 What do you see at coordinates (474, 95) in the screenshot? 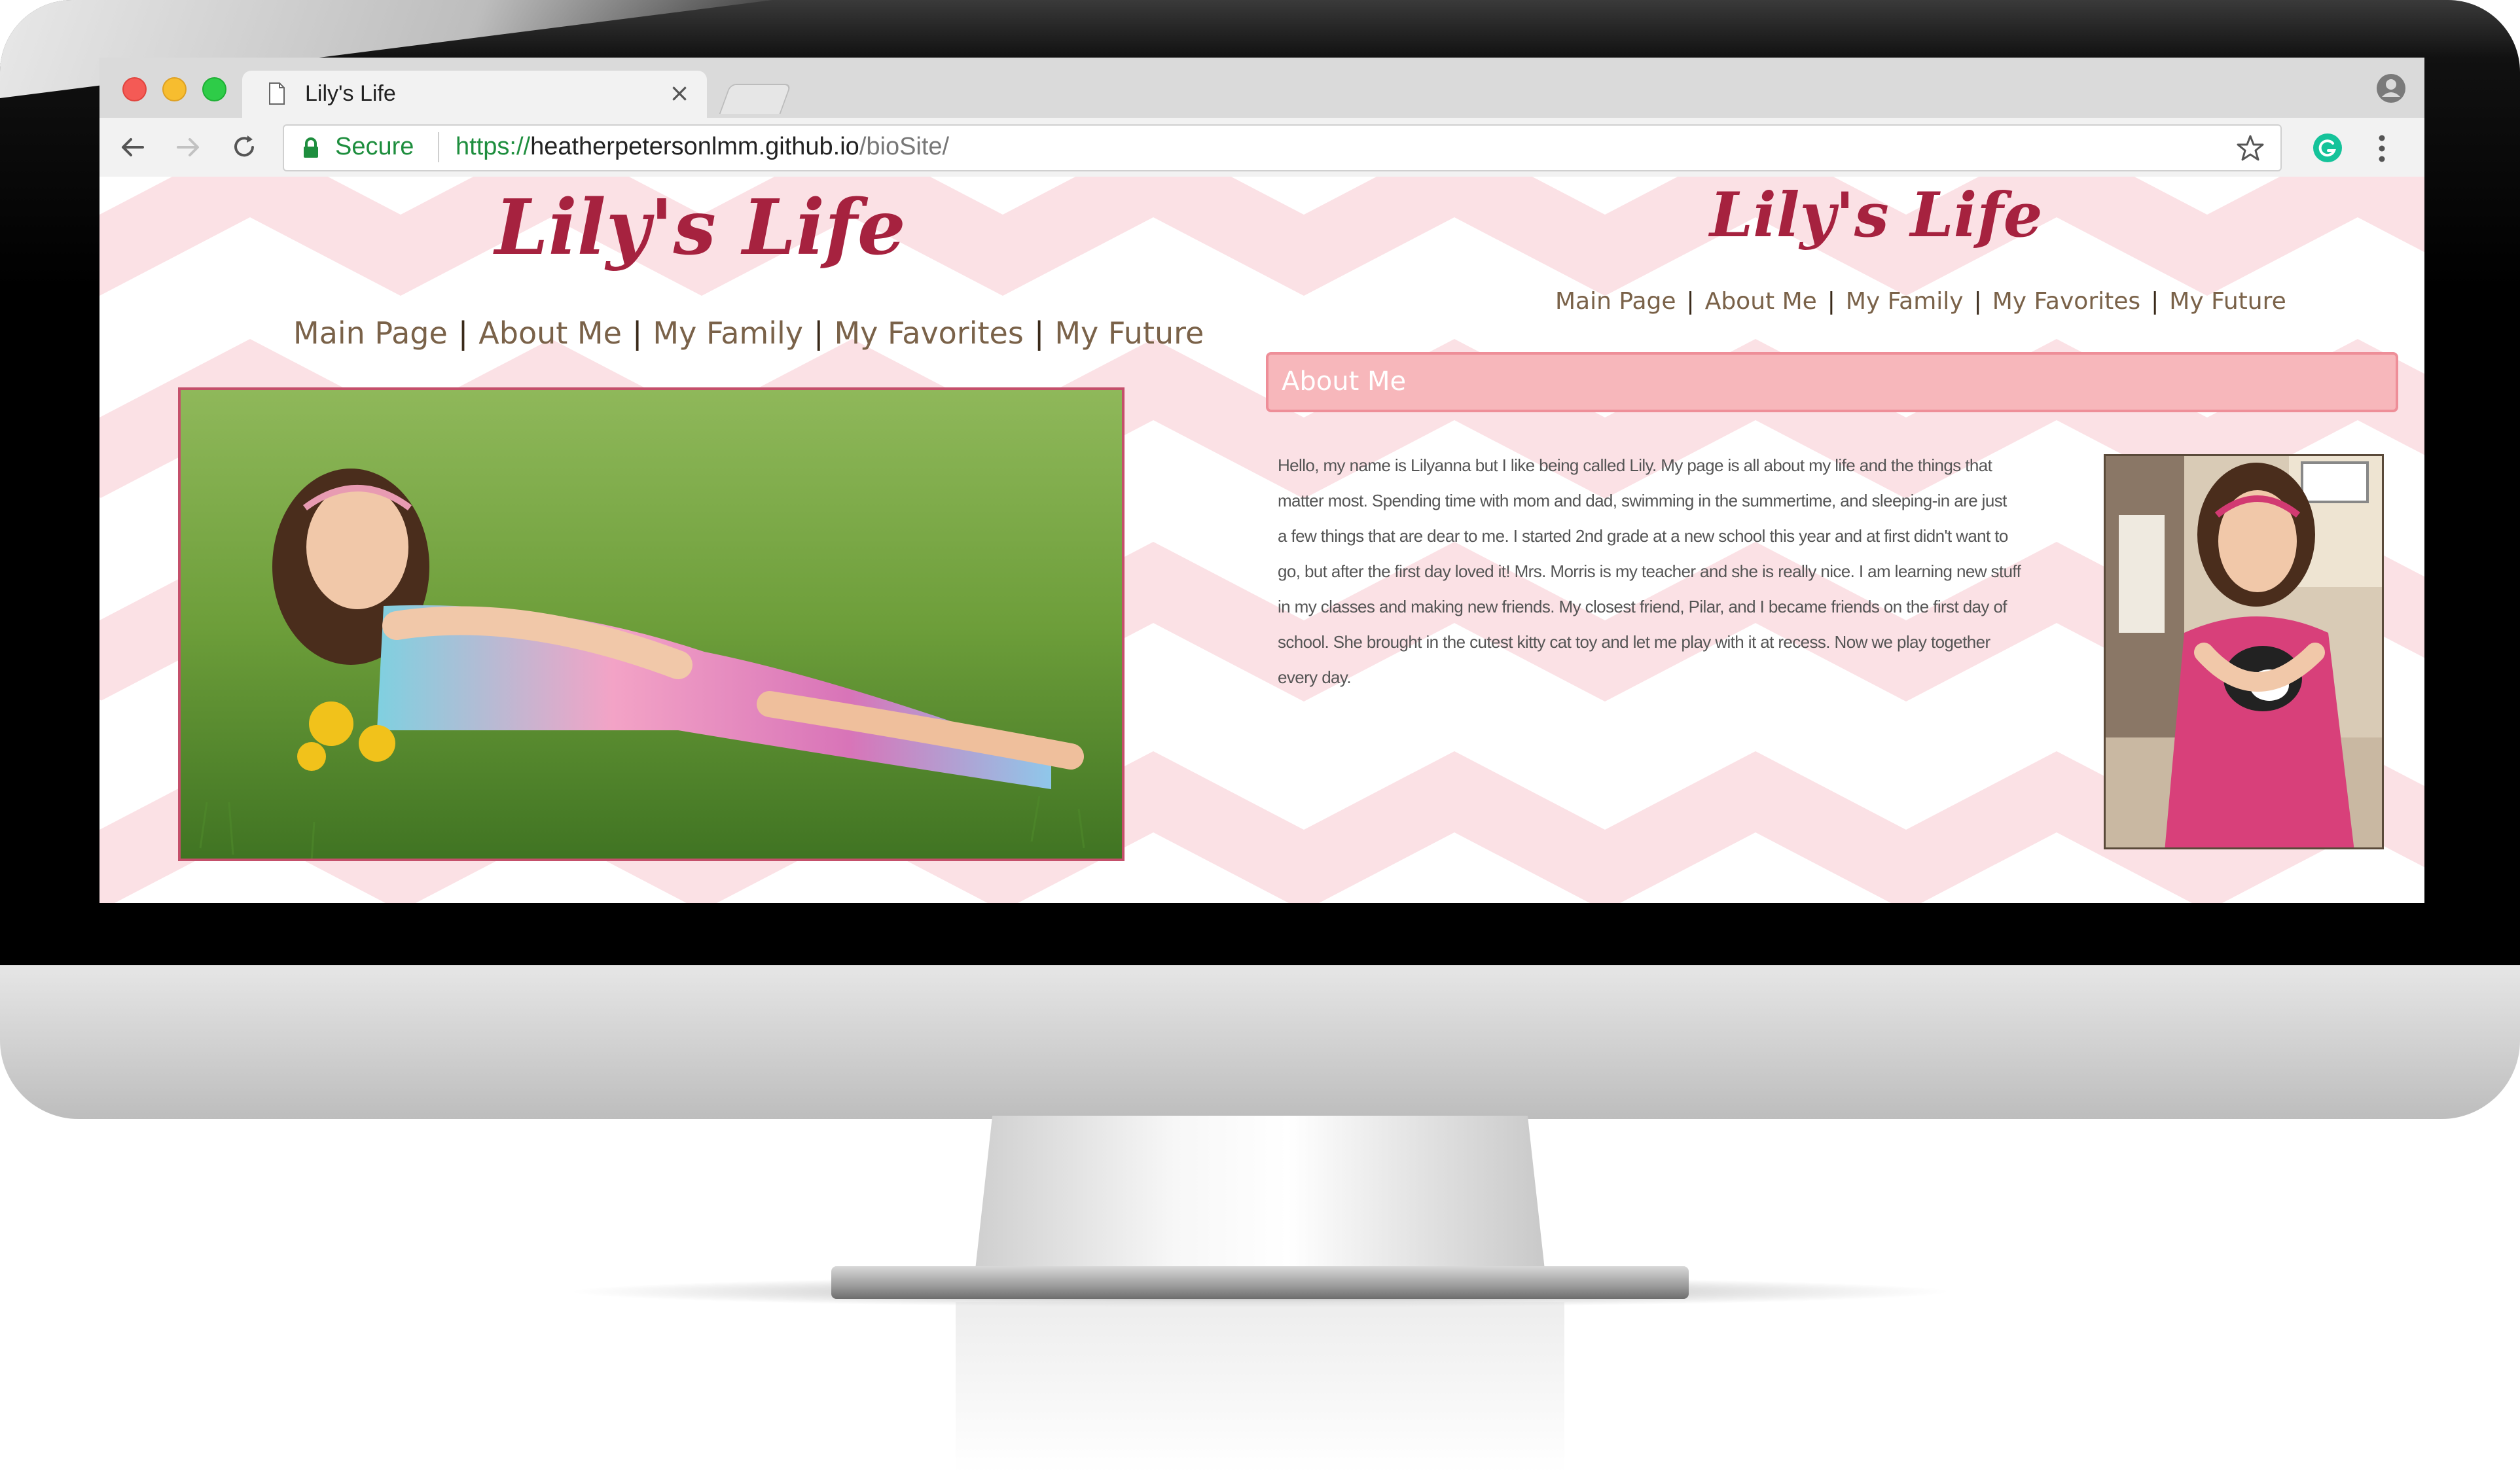
I see `browser-tab: Lily's Life ×` at bounding box center [474, 95].